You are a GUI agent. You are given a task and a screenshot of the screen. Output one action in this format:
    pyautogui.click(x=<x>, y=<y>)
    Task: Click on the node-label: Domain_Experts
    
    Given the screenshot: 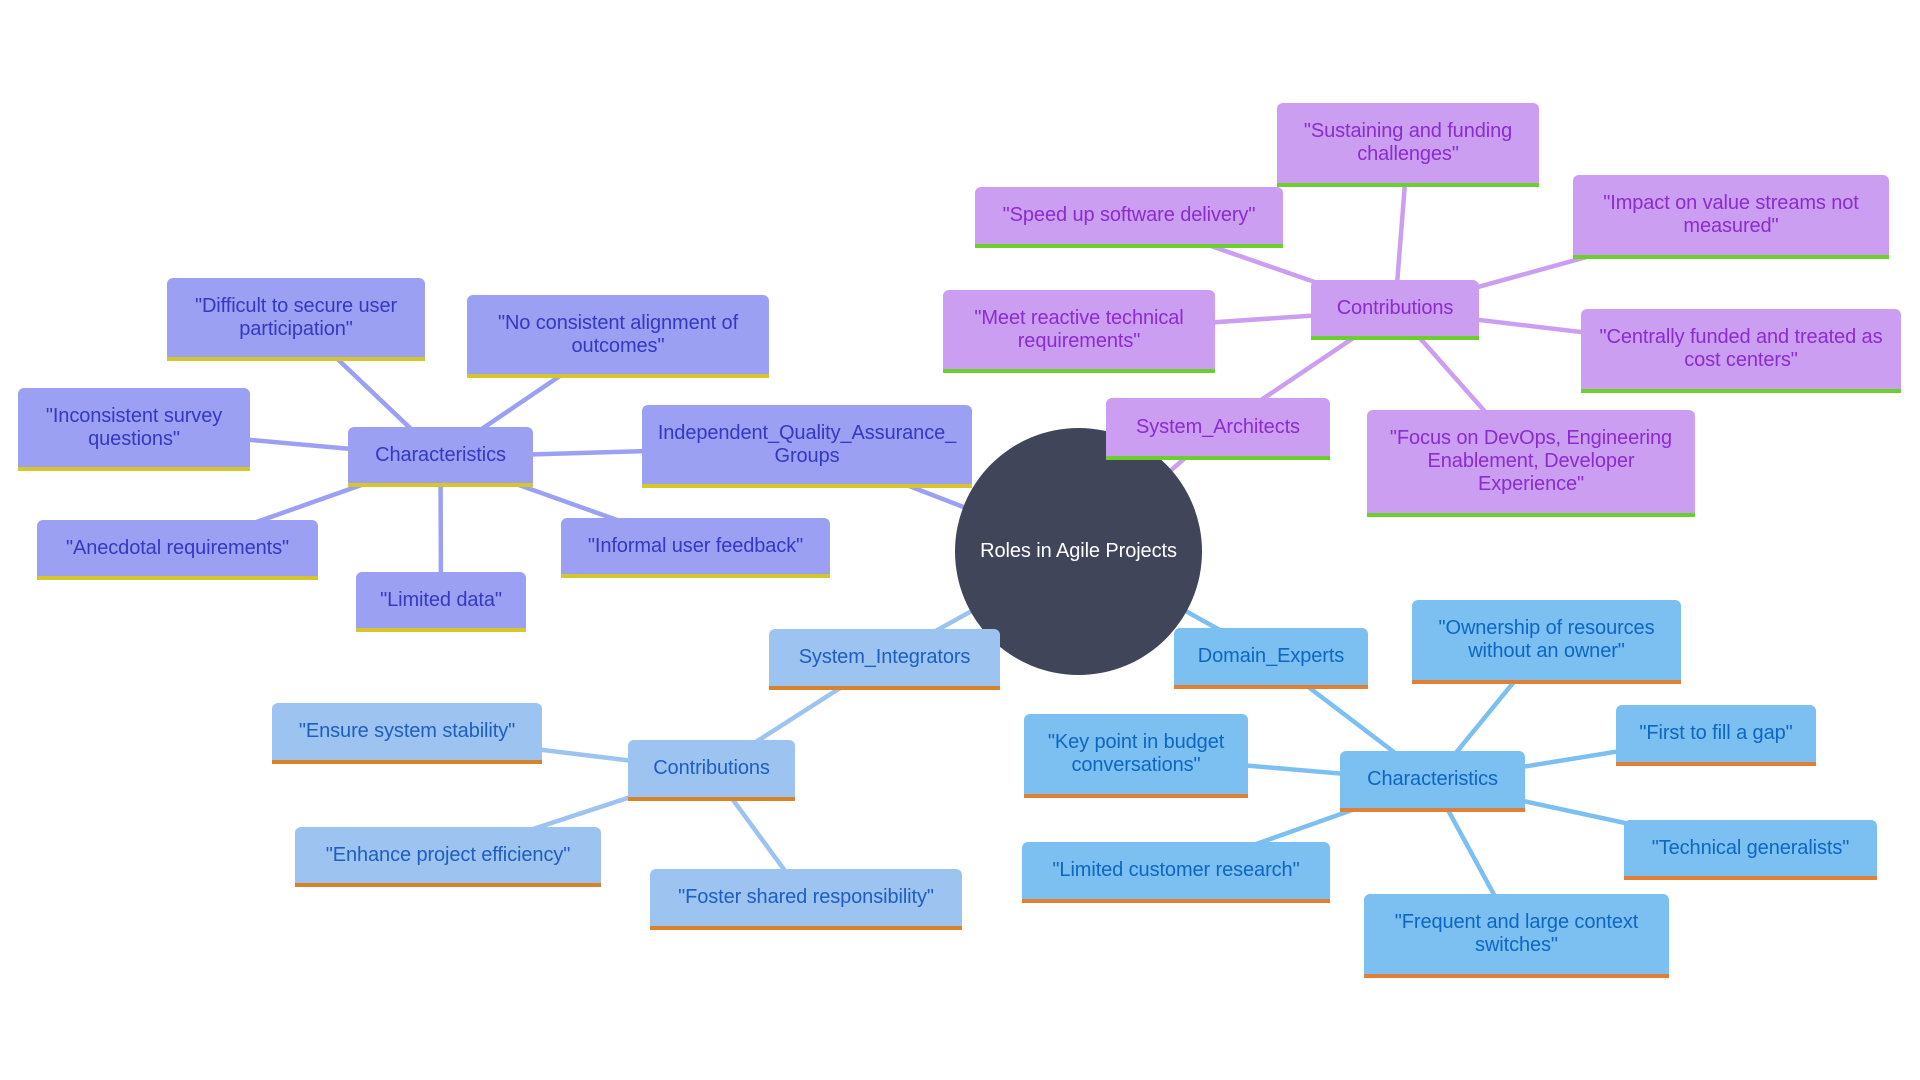 What is the action you would take?
    pyautogui.click(x=1271, y=656)
    